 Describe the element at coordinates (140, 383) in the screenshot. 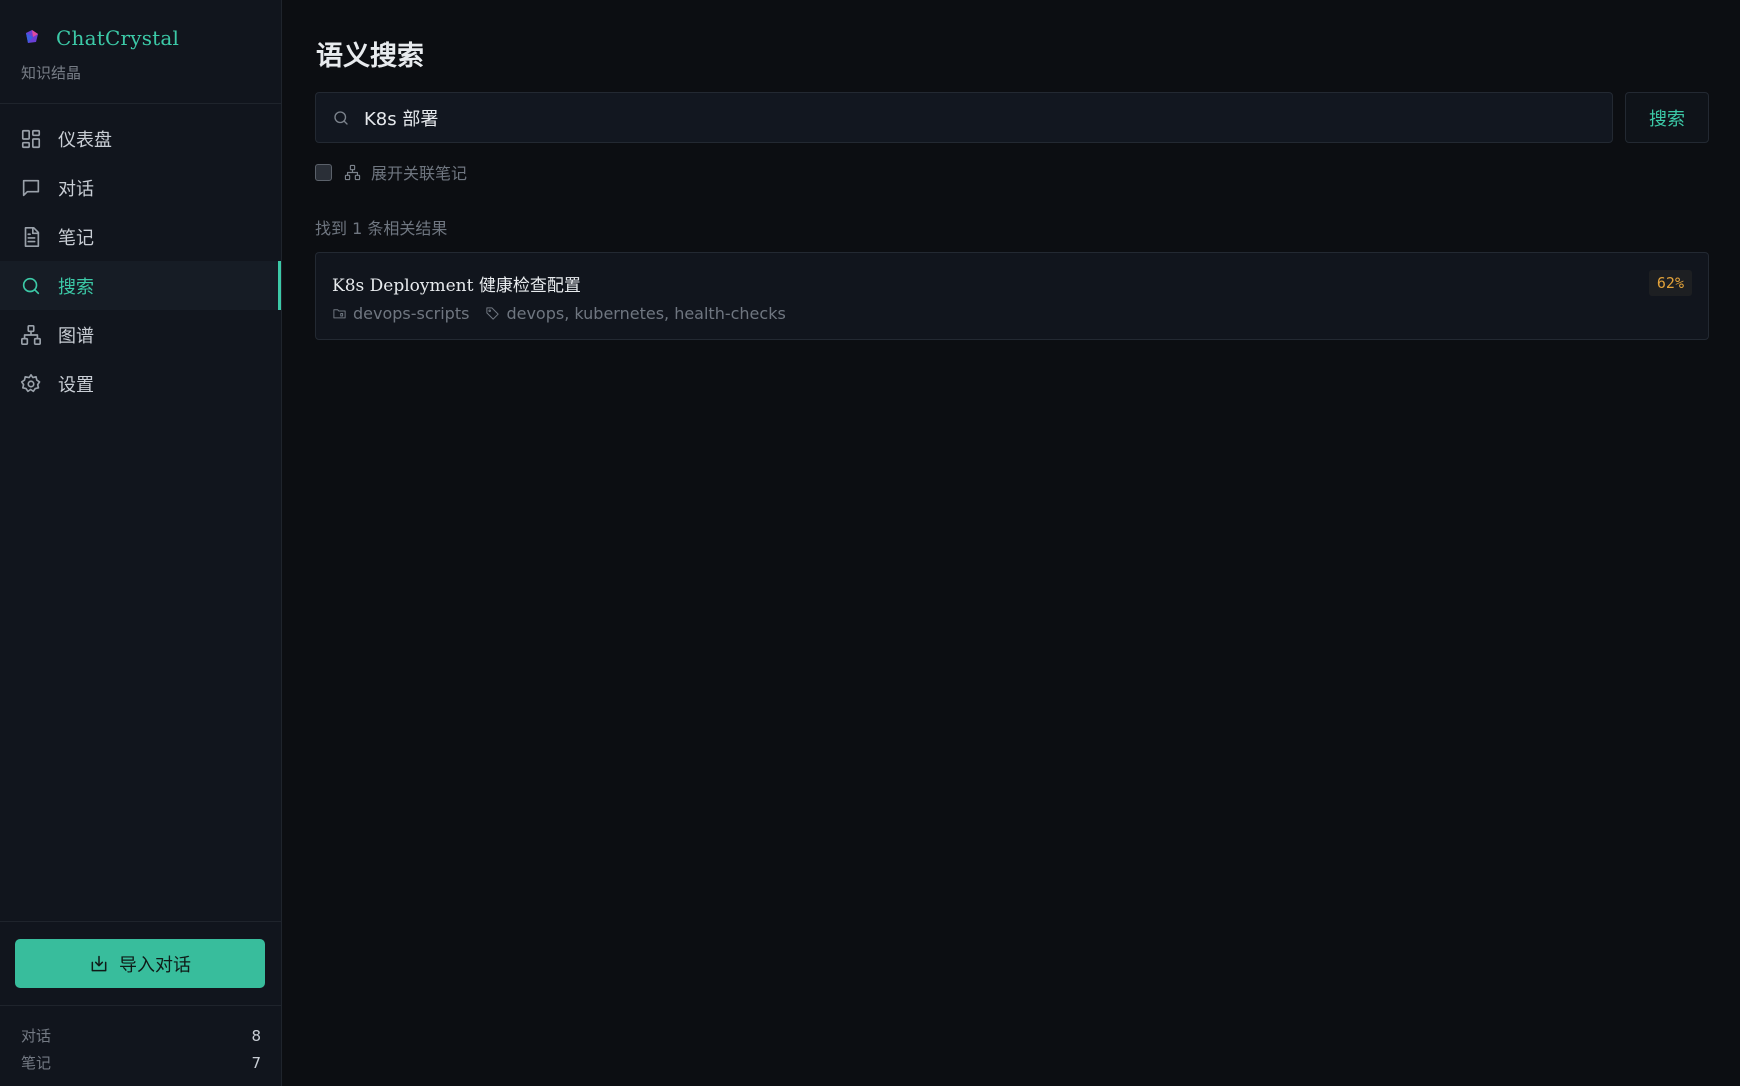

I see `sidebar-item-settings: 设置` at that location.